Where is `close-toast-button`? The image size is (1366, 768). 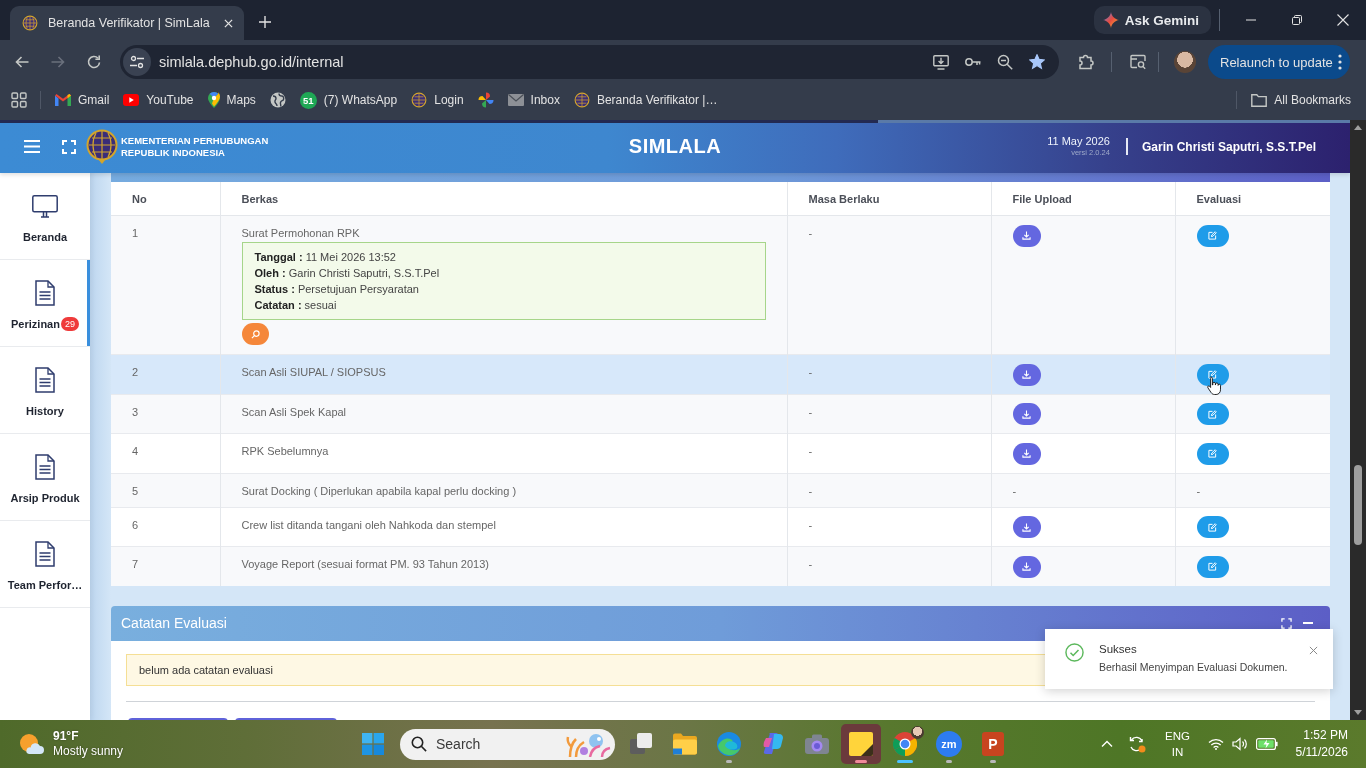
close-toast-button is located at coordinates (1313, 650).